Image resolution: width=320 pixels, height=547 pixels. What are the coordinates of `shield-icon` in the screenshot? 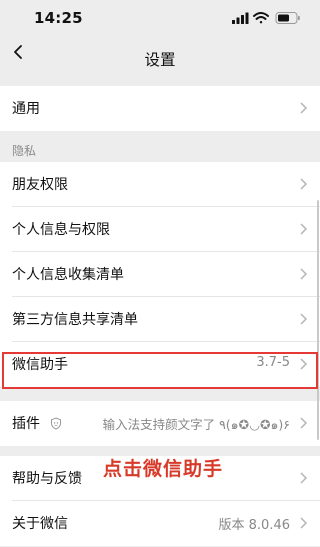 It's located at (56, 423).